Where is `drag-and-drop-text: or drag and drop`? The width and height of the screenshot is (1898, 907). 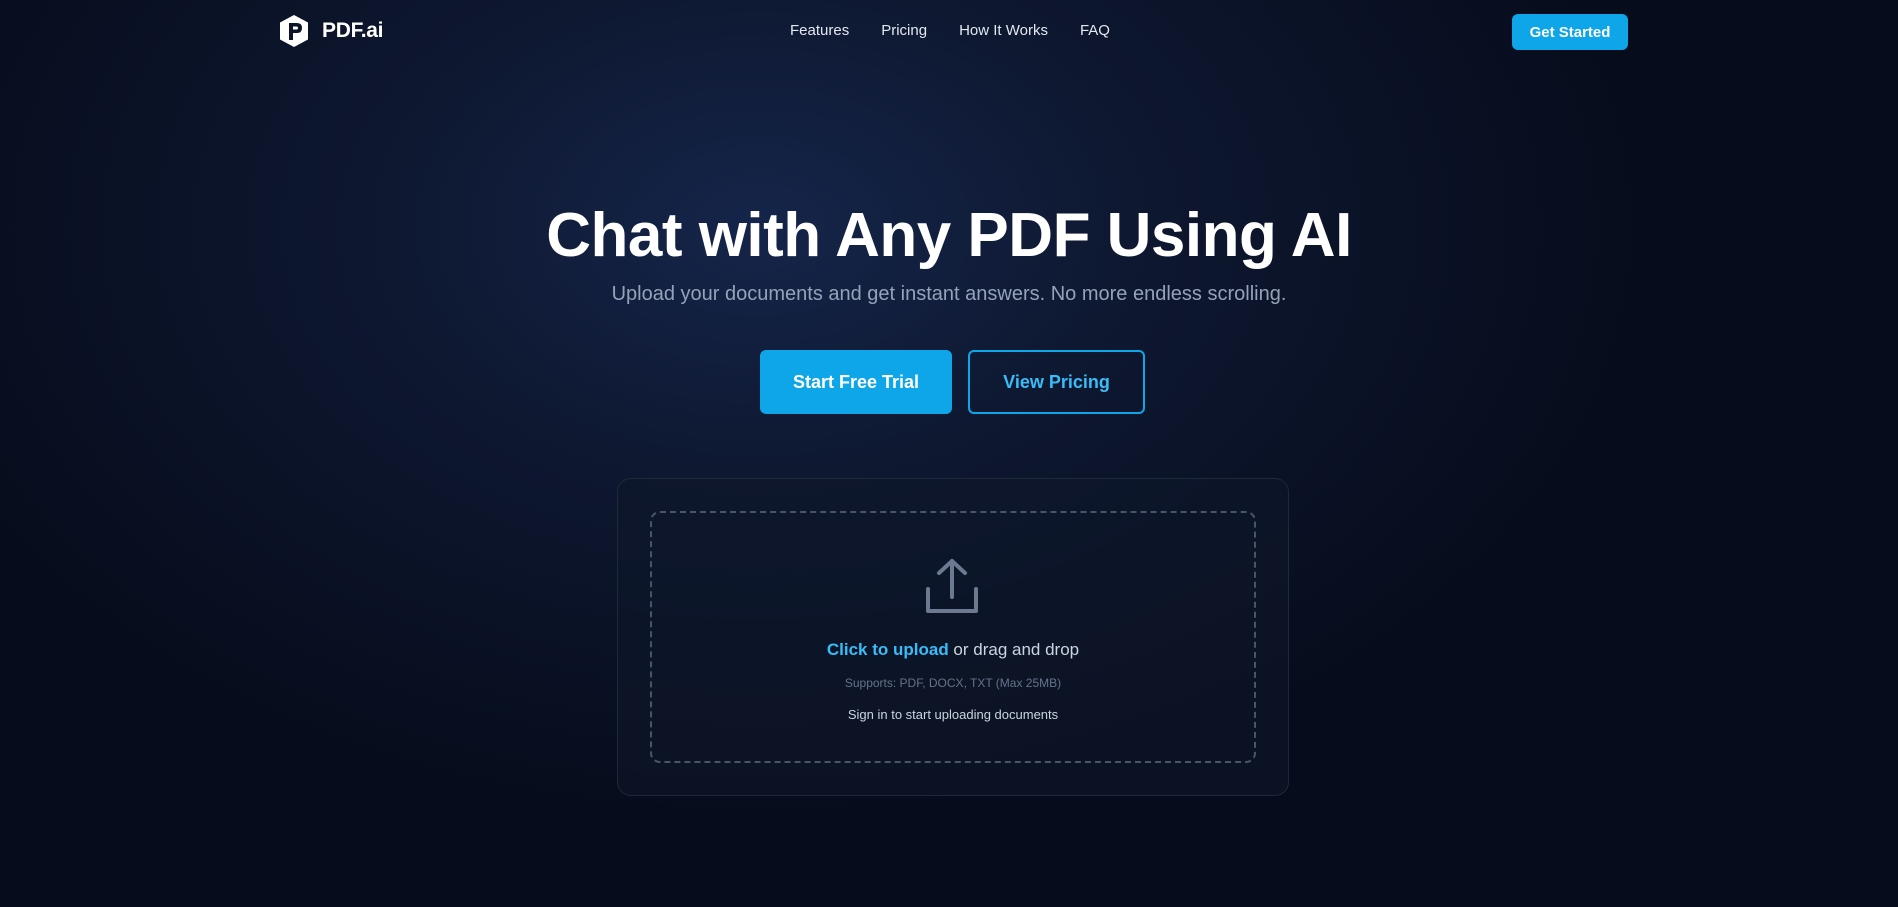
drag-and-drop-text: or drag and drop is located at coordinates (1014, 649).